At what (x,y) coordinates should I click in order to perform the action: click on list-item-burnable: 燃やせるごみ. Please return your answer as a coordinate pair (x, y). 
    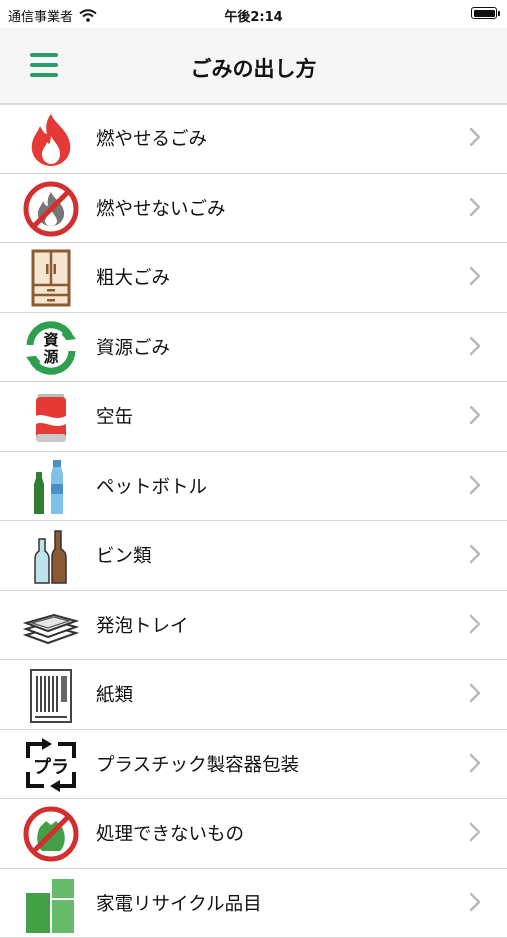
    Looking at the image, I should click on (253, 139).